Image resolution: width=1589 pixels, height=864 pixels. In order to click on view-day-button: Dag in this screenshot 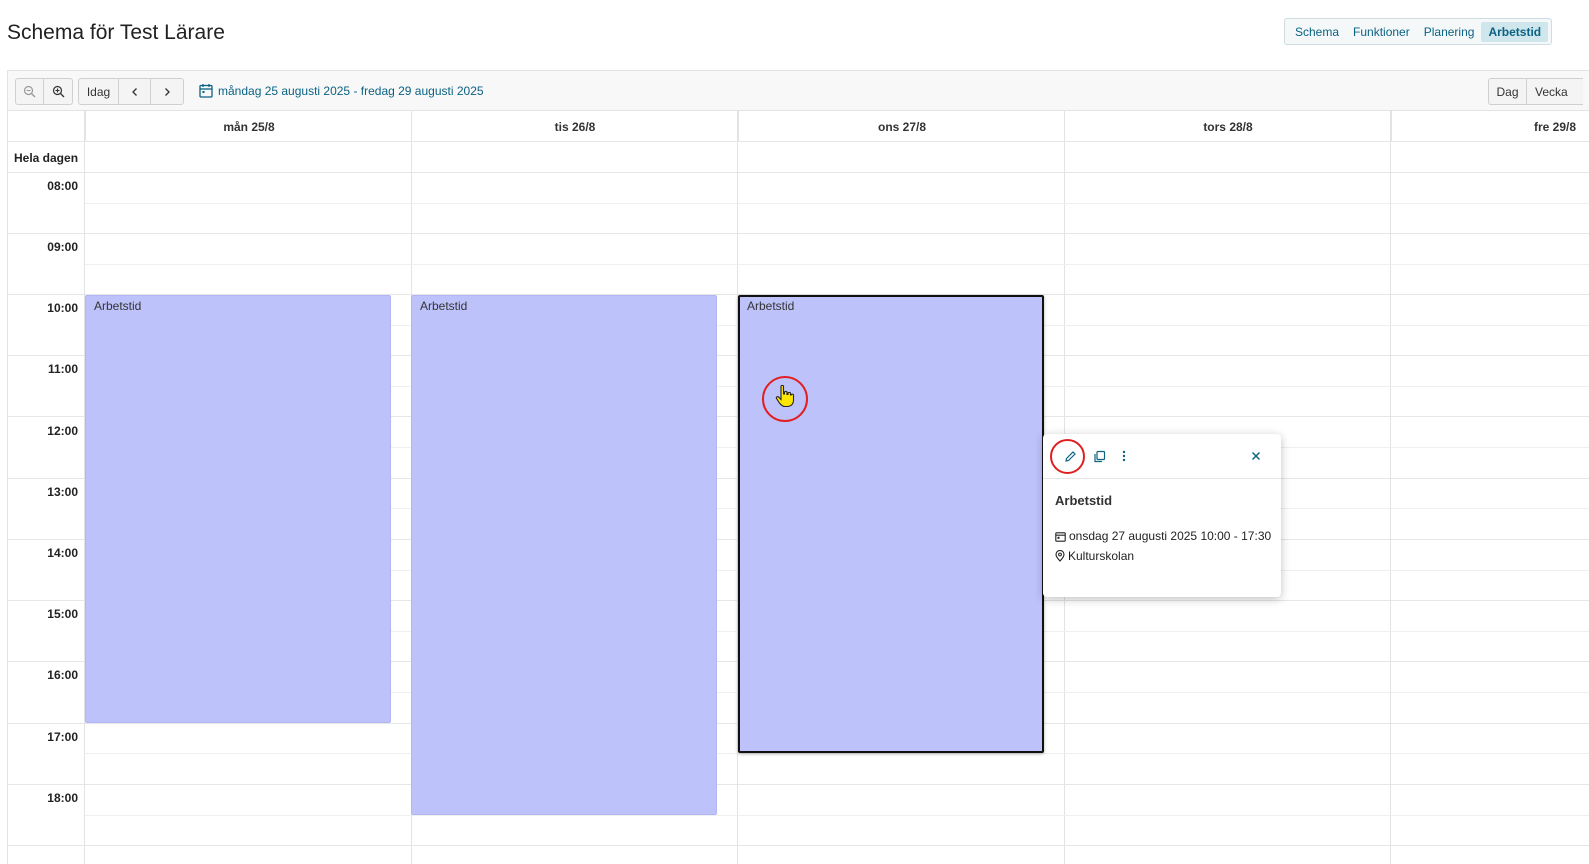, I will do `click(1508, 91)`.